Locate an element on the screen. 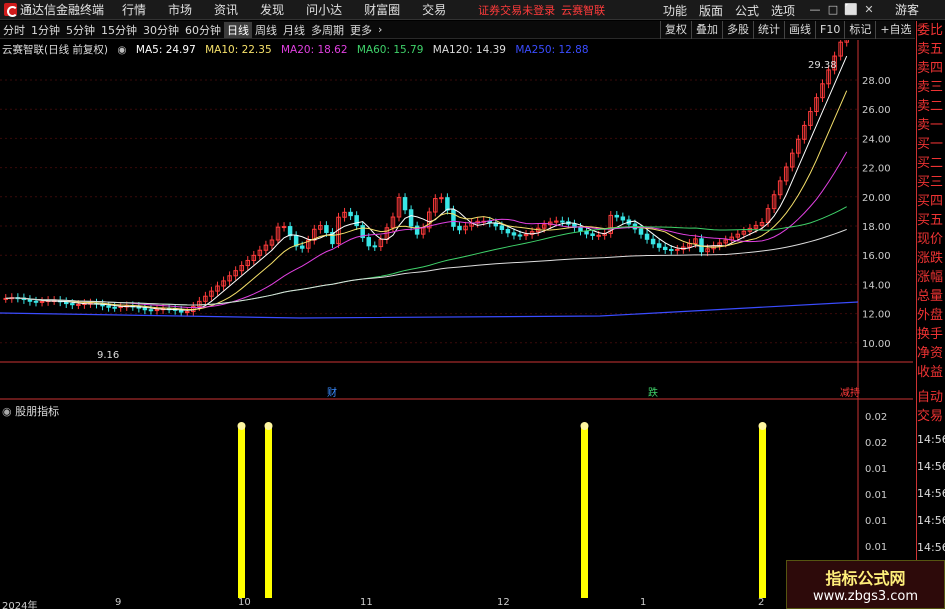 This screenshot has height=609, width=945. side-label: 换手 is located at coordinates (930, 334).